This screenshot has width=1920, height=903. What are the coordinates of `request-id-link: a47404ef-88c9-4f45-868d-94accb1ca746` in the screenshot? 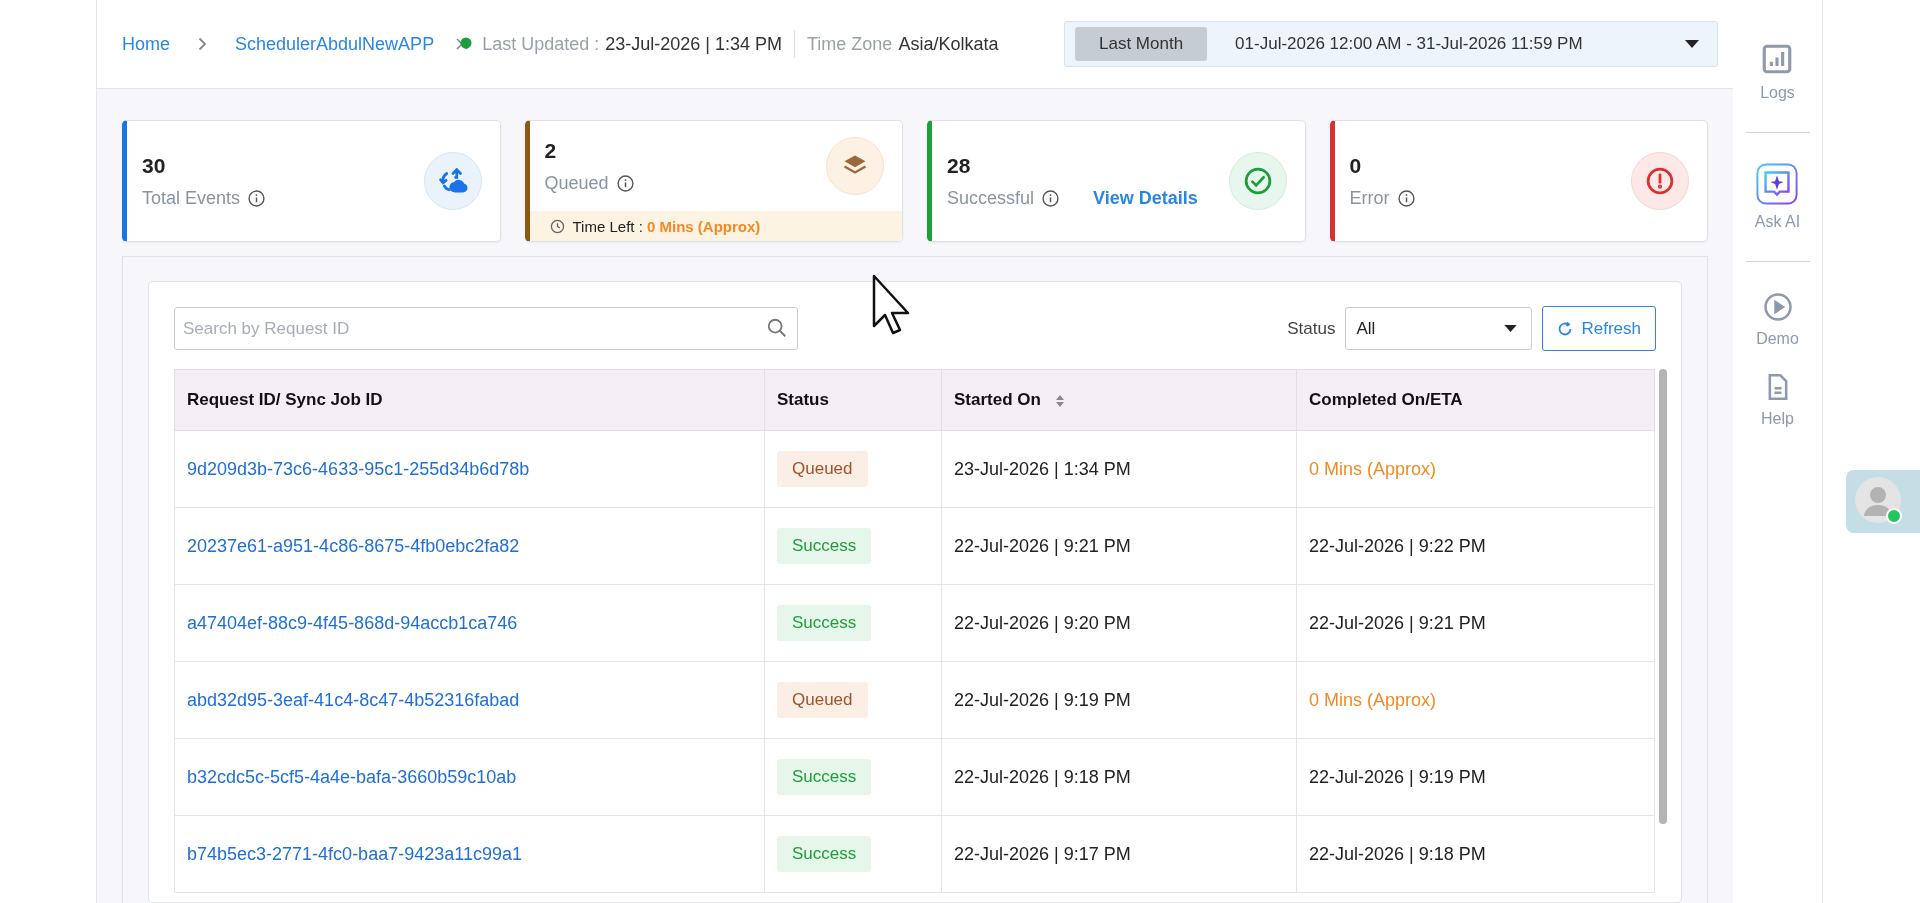 It's located at (352, 622).